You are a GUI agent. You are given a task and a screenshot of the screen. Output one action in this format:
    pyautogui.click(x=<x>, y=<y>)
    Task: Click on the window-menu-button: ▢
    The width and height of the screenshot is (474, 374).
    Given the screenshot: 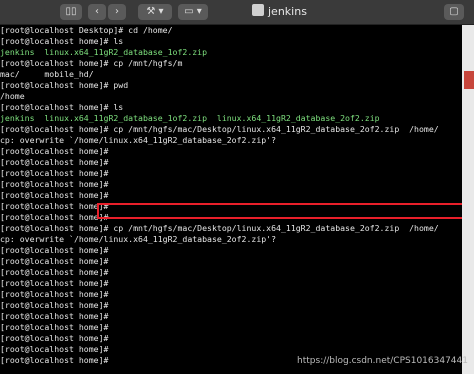 What is the action you would take?
    pyautogui.click(x=454, y=12)
    